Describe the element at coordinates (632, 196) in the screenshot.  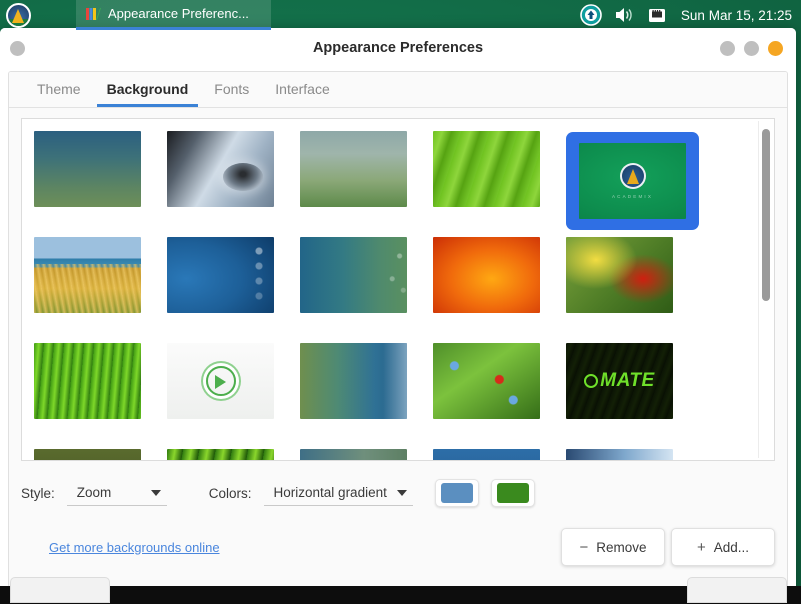
I see `academix-logo-text: ACADEMIX` at that location.